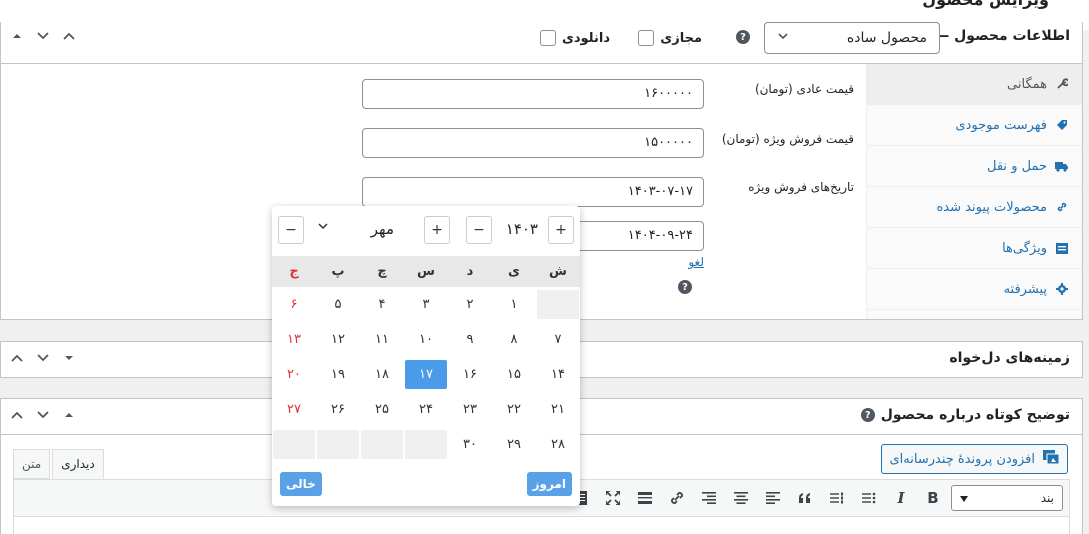  I want to click on product-type-value: محصول ساده, so click(886, 38).